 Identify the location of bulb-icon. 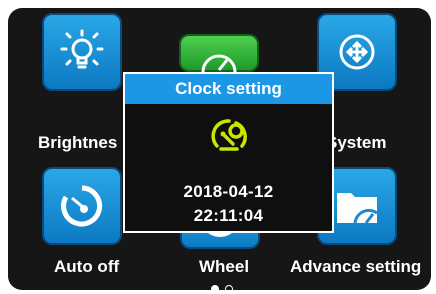
(82, 49).